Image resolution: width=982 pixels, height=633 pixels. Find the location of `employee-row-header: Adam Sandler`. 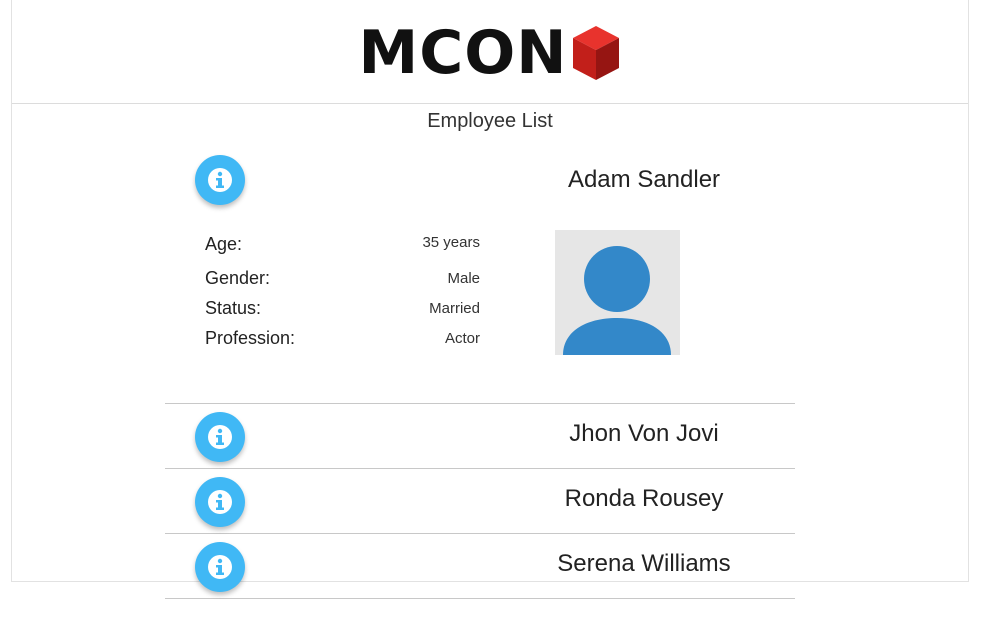

employee-row-header: Adam Sandler is located at coordinates (480, 184).